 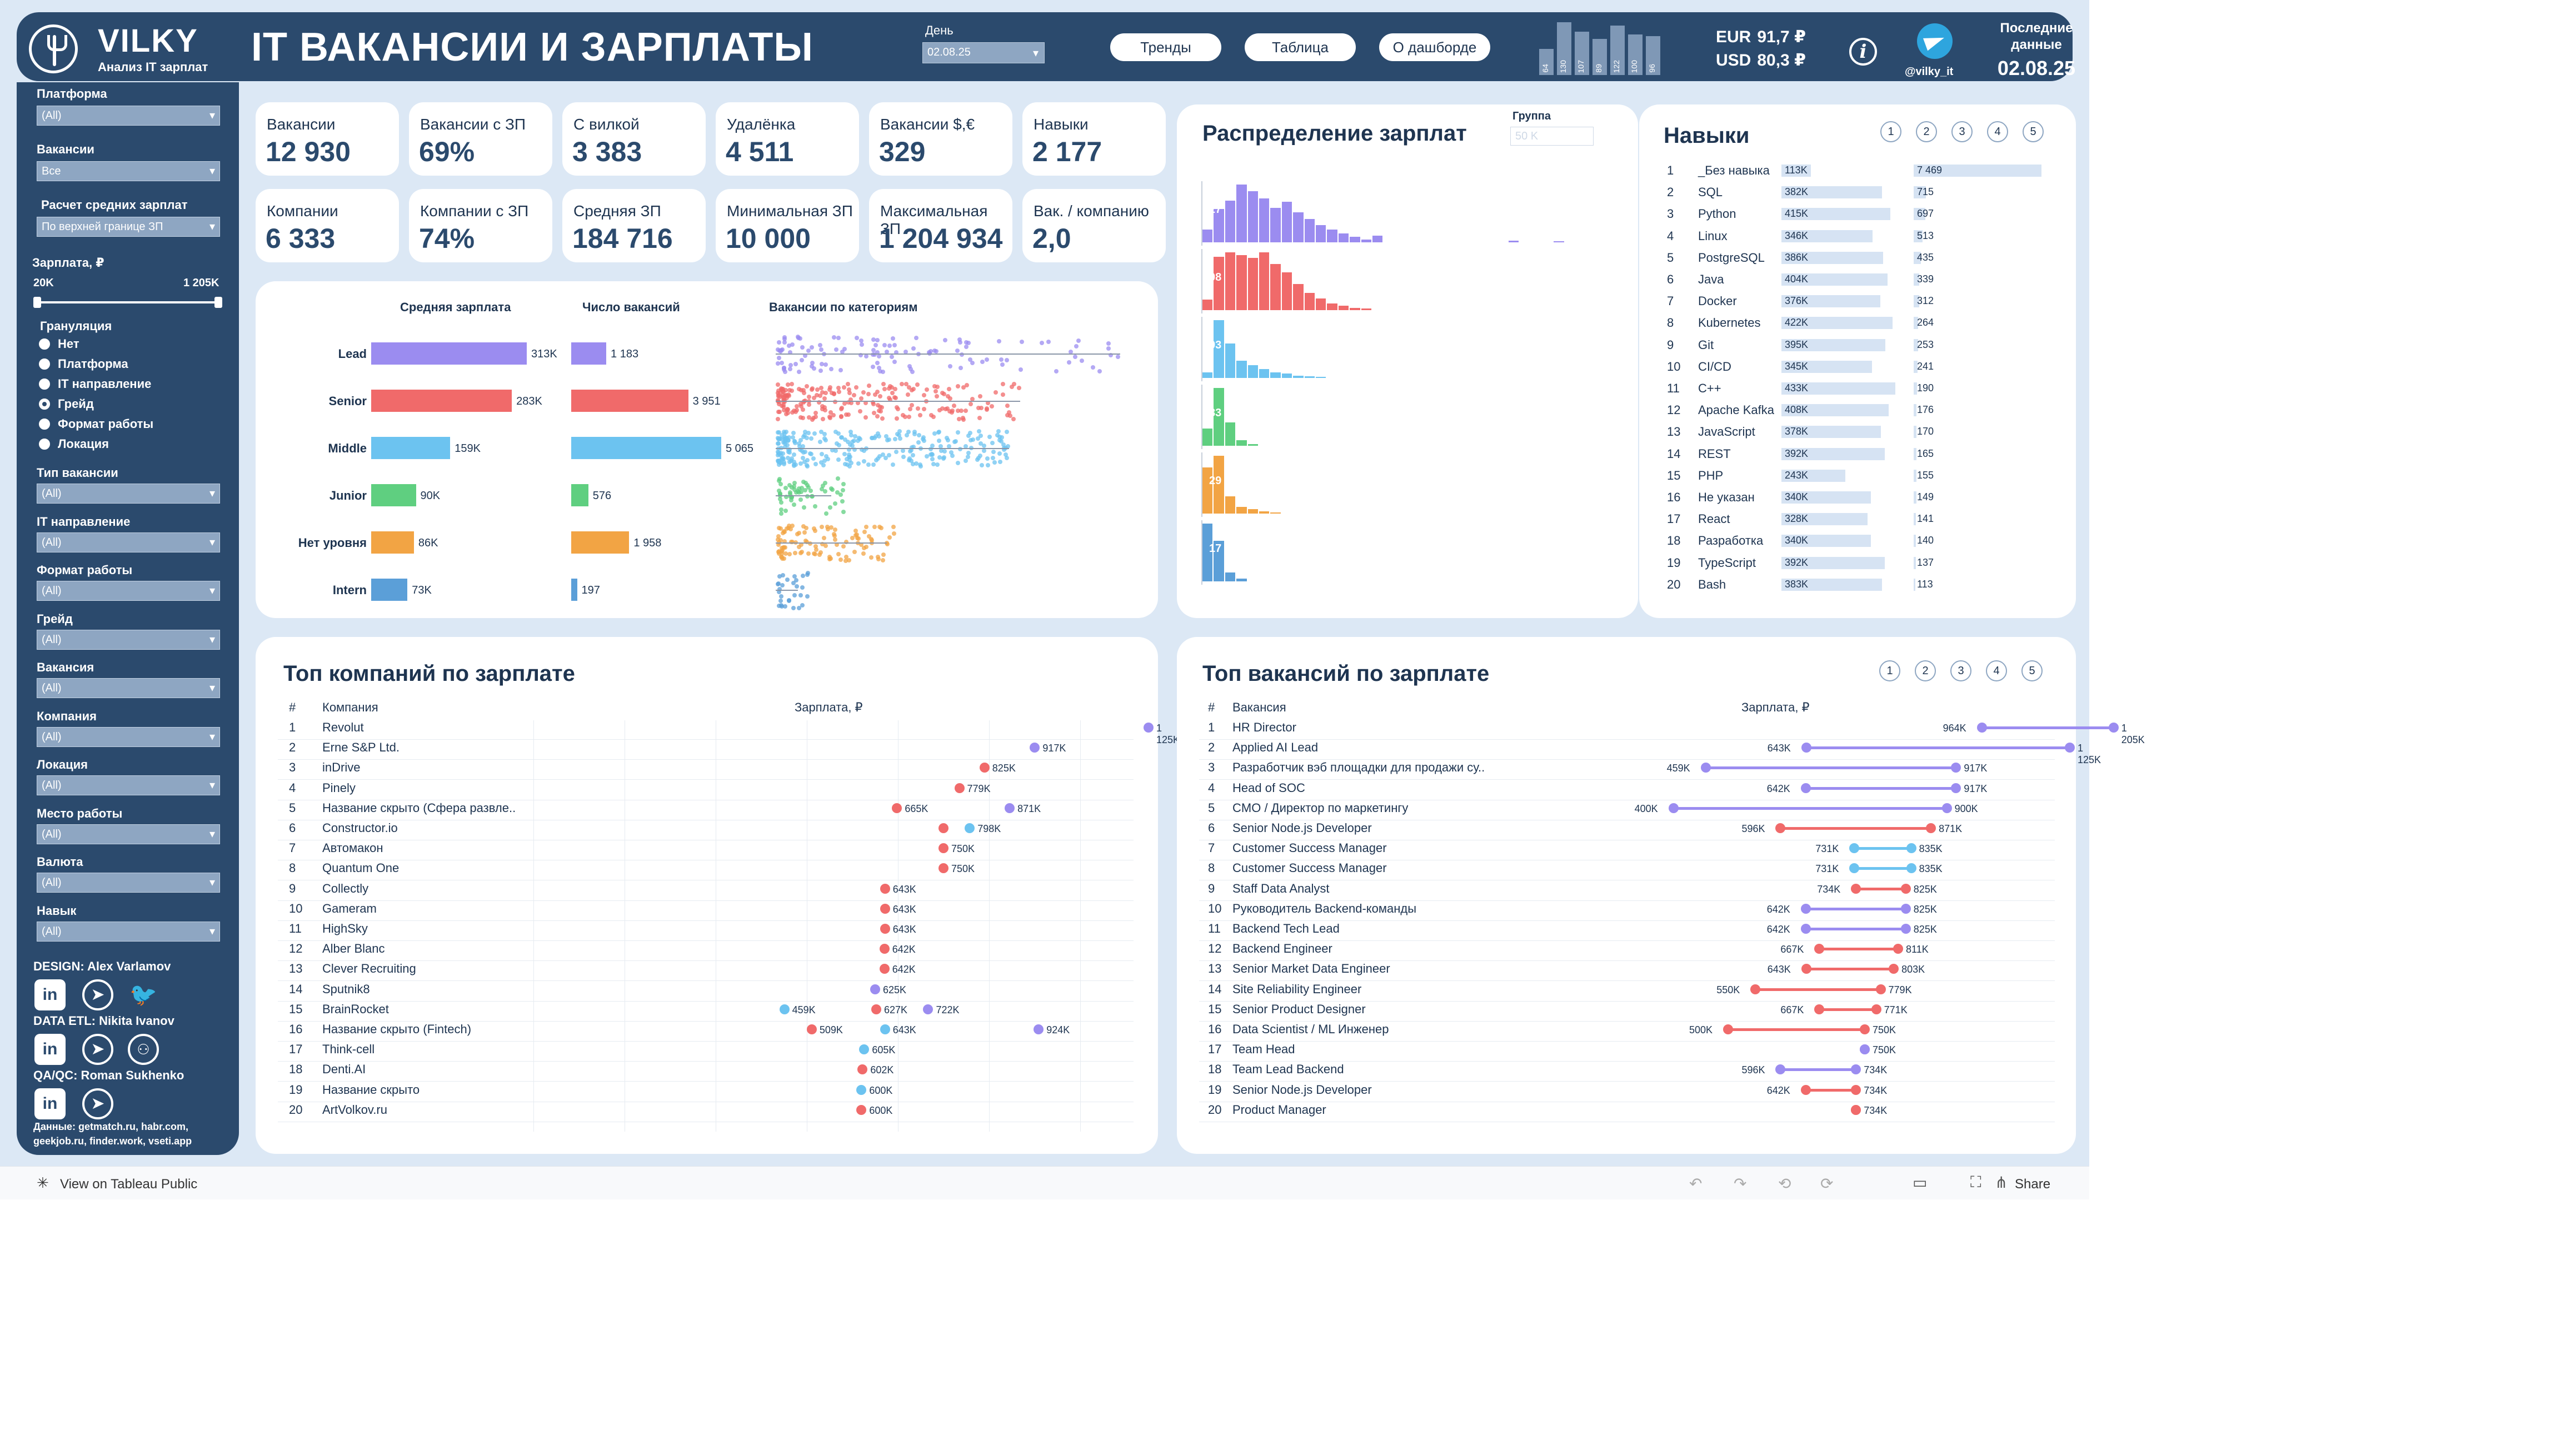 What do you see at coordinates (84, 364) in the screenshot?
I see `granulation-option: Платформа` at bounding box center [84, 364].